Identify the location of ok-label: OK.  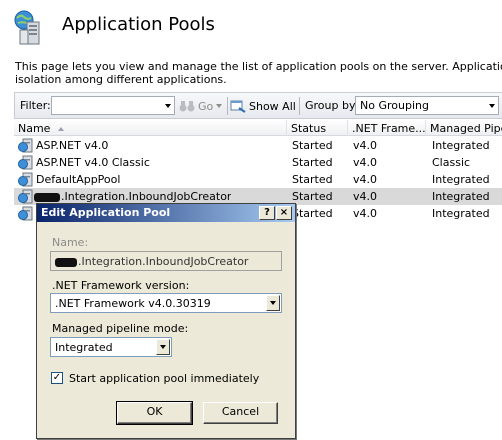
(154, 411).